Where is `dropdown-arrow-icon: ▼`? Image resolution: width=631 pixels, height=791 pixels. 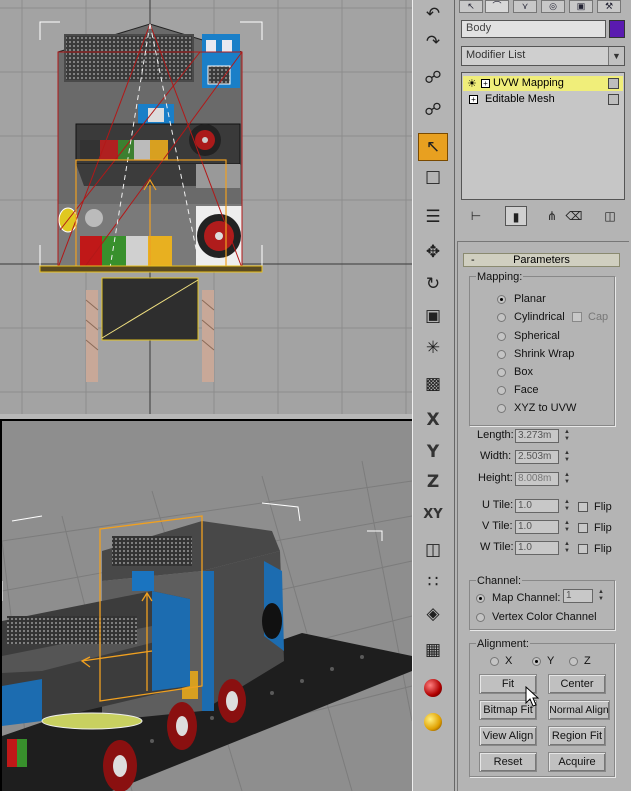
dropdown-arrow-icon: ▼ is located at coordinates (616, 56).